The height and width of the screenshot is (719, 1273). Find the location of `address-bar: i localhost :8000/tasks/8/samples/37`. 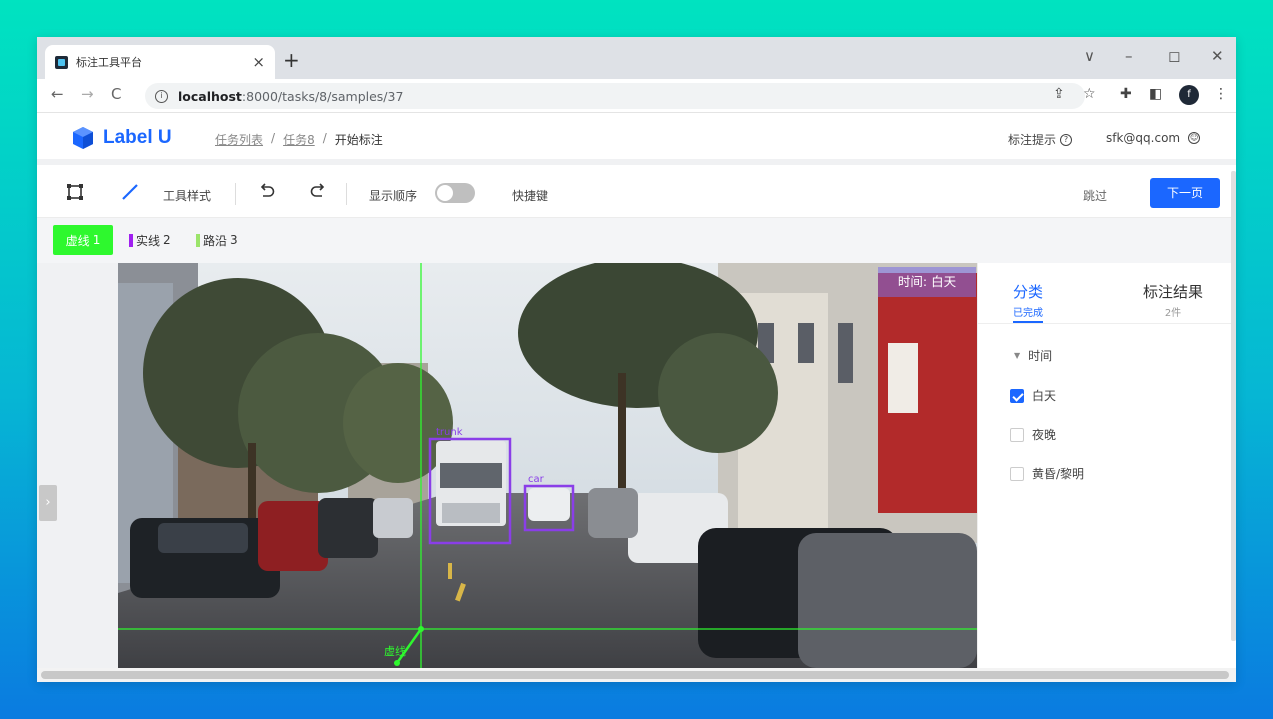

address-bar: i localhost :8000/tasks/8/samples/37 is located at coordinates (615, 96).